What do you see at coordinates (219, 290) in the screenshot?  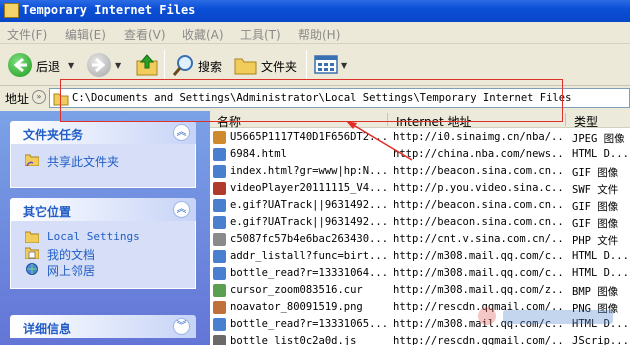 I see `cur-file-icon` at bounding box center [219, 290].